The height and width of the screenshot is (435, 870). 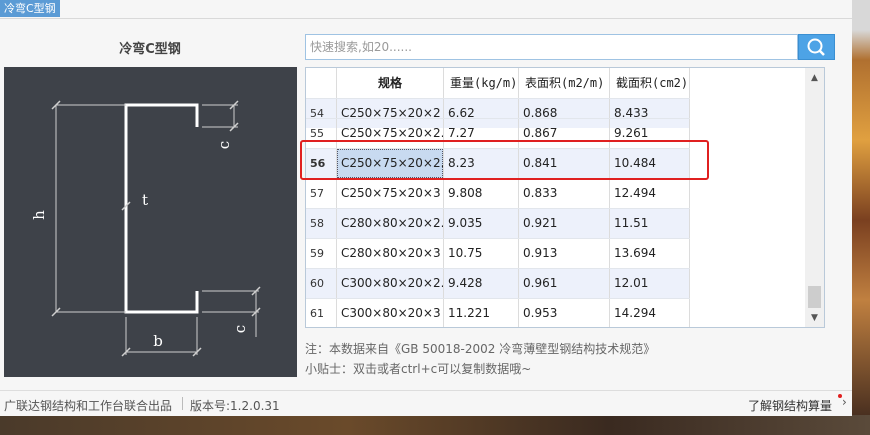 What do you see at coordinates (650, 193) in the screenshot?
I see `cell-section: 12.494` at bounding box center [650, 193].